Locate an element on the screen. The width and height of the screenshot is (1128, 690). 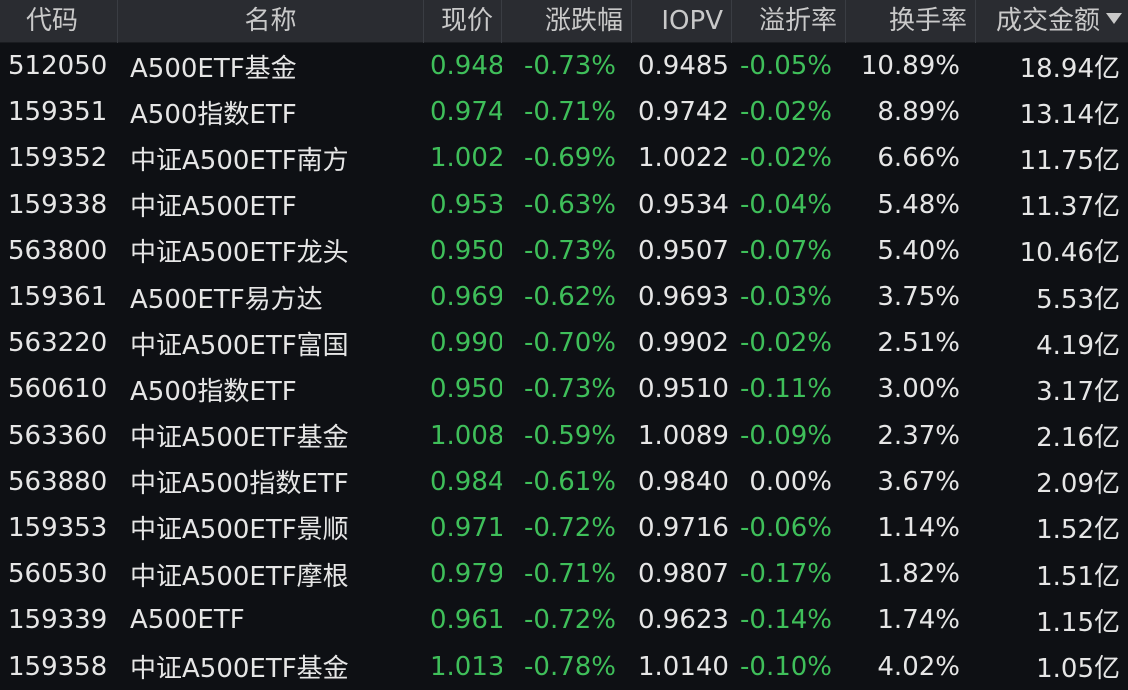
cell-turnover: 5.48% is located at coordinates (918, 204).